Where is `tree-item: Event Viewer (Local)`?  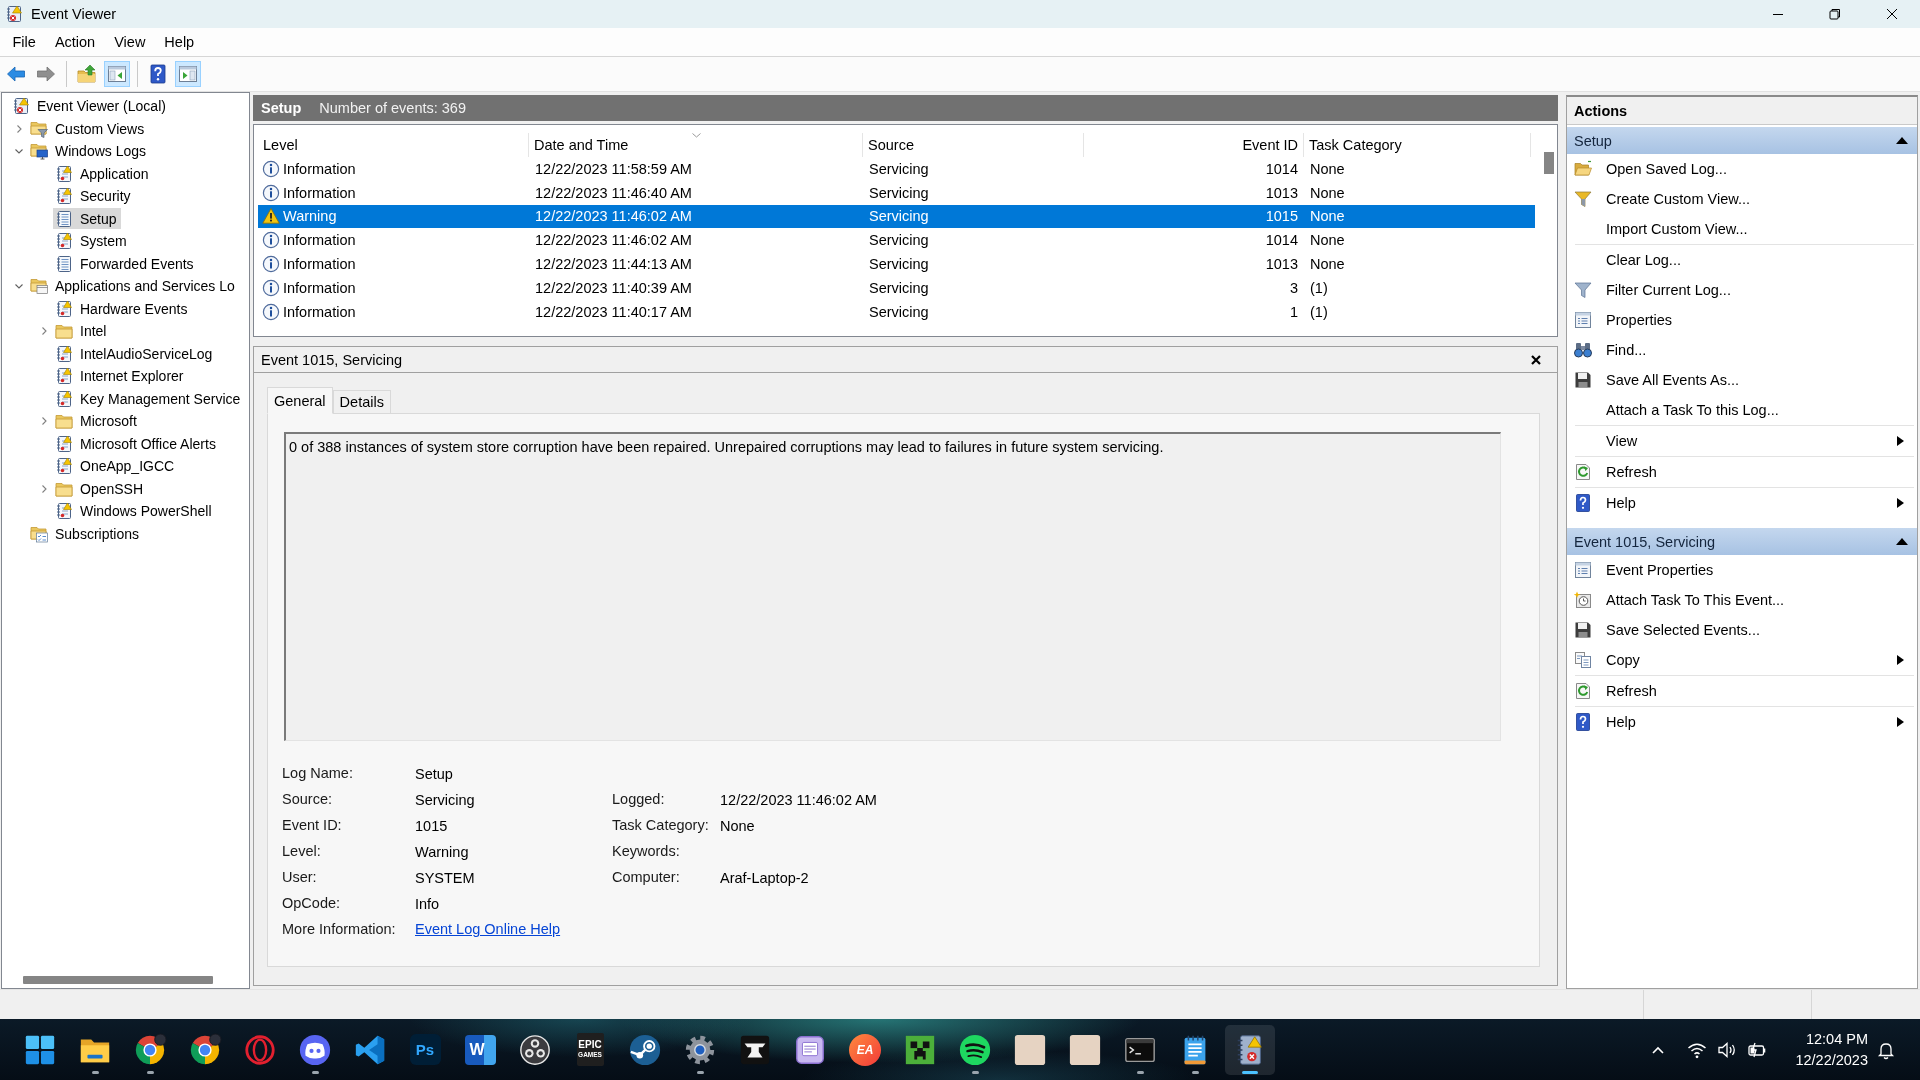 tree-item: Event Viewer (Local) is located at coordinates (90, 106).